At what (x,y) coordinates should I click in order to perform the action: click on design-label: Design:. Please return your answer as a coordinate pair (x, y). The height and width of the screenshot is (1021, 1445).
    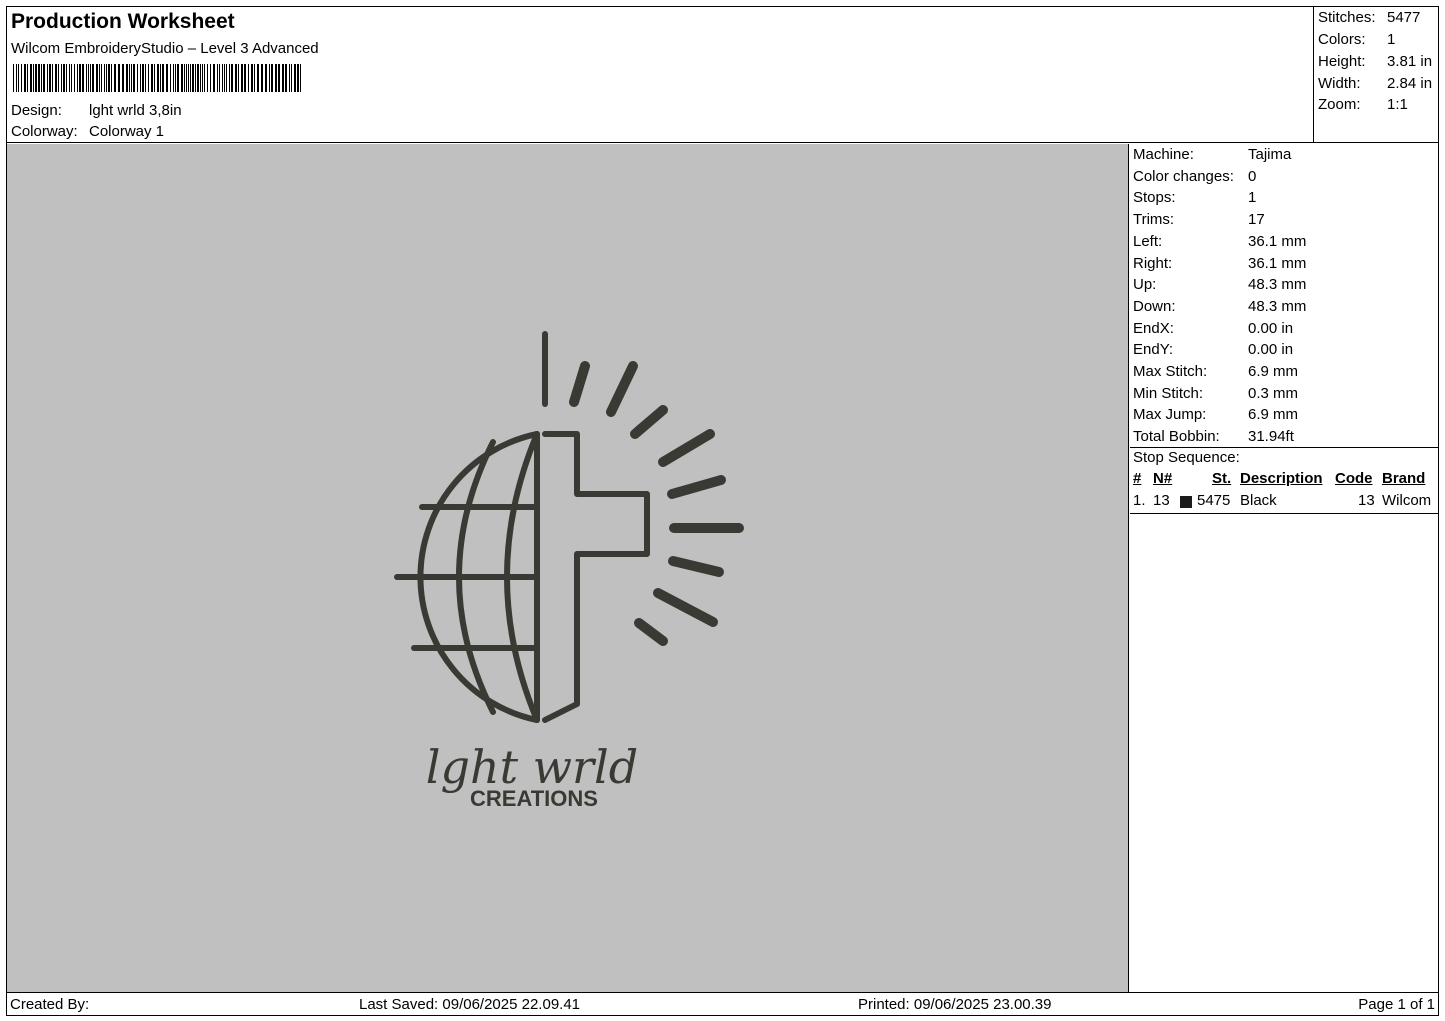
    Looking at the image, I should click on (36, 110).